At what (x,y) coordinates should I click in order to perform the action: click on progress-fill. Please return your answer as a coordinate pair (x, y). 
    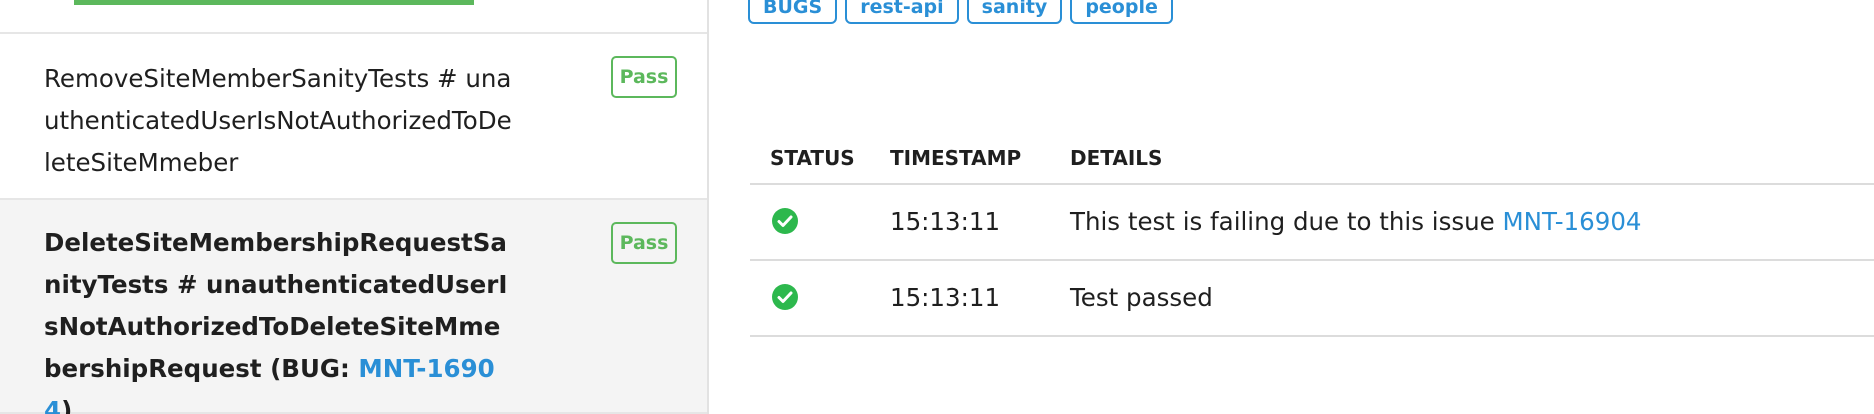
    Looking at the image, I should click on (274, 2).